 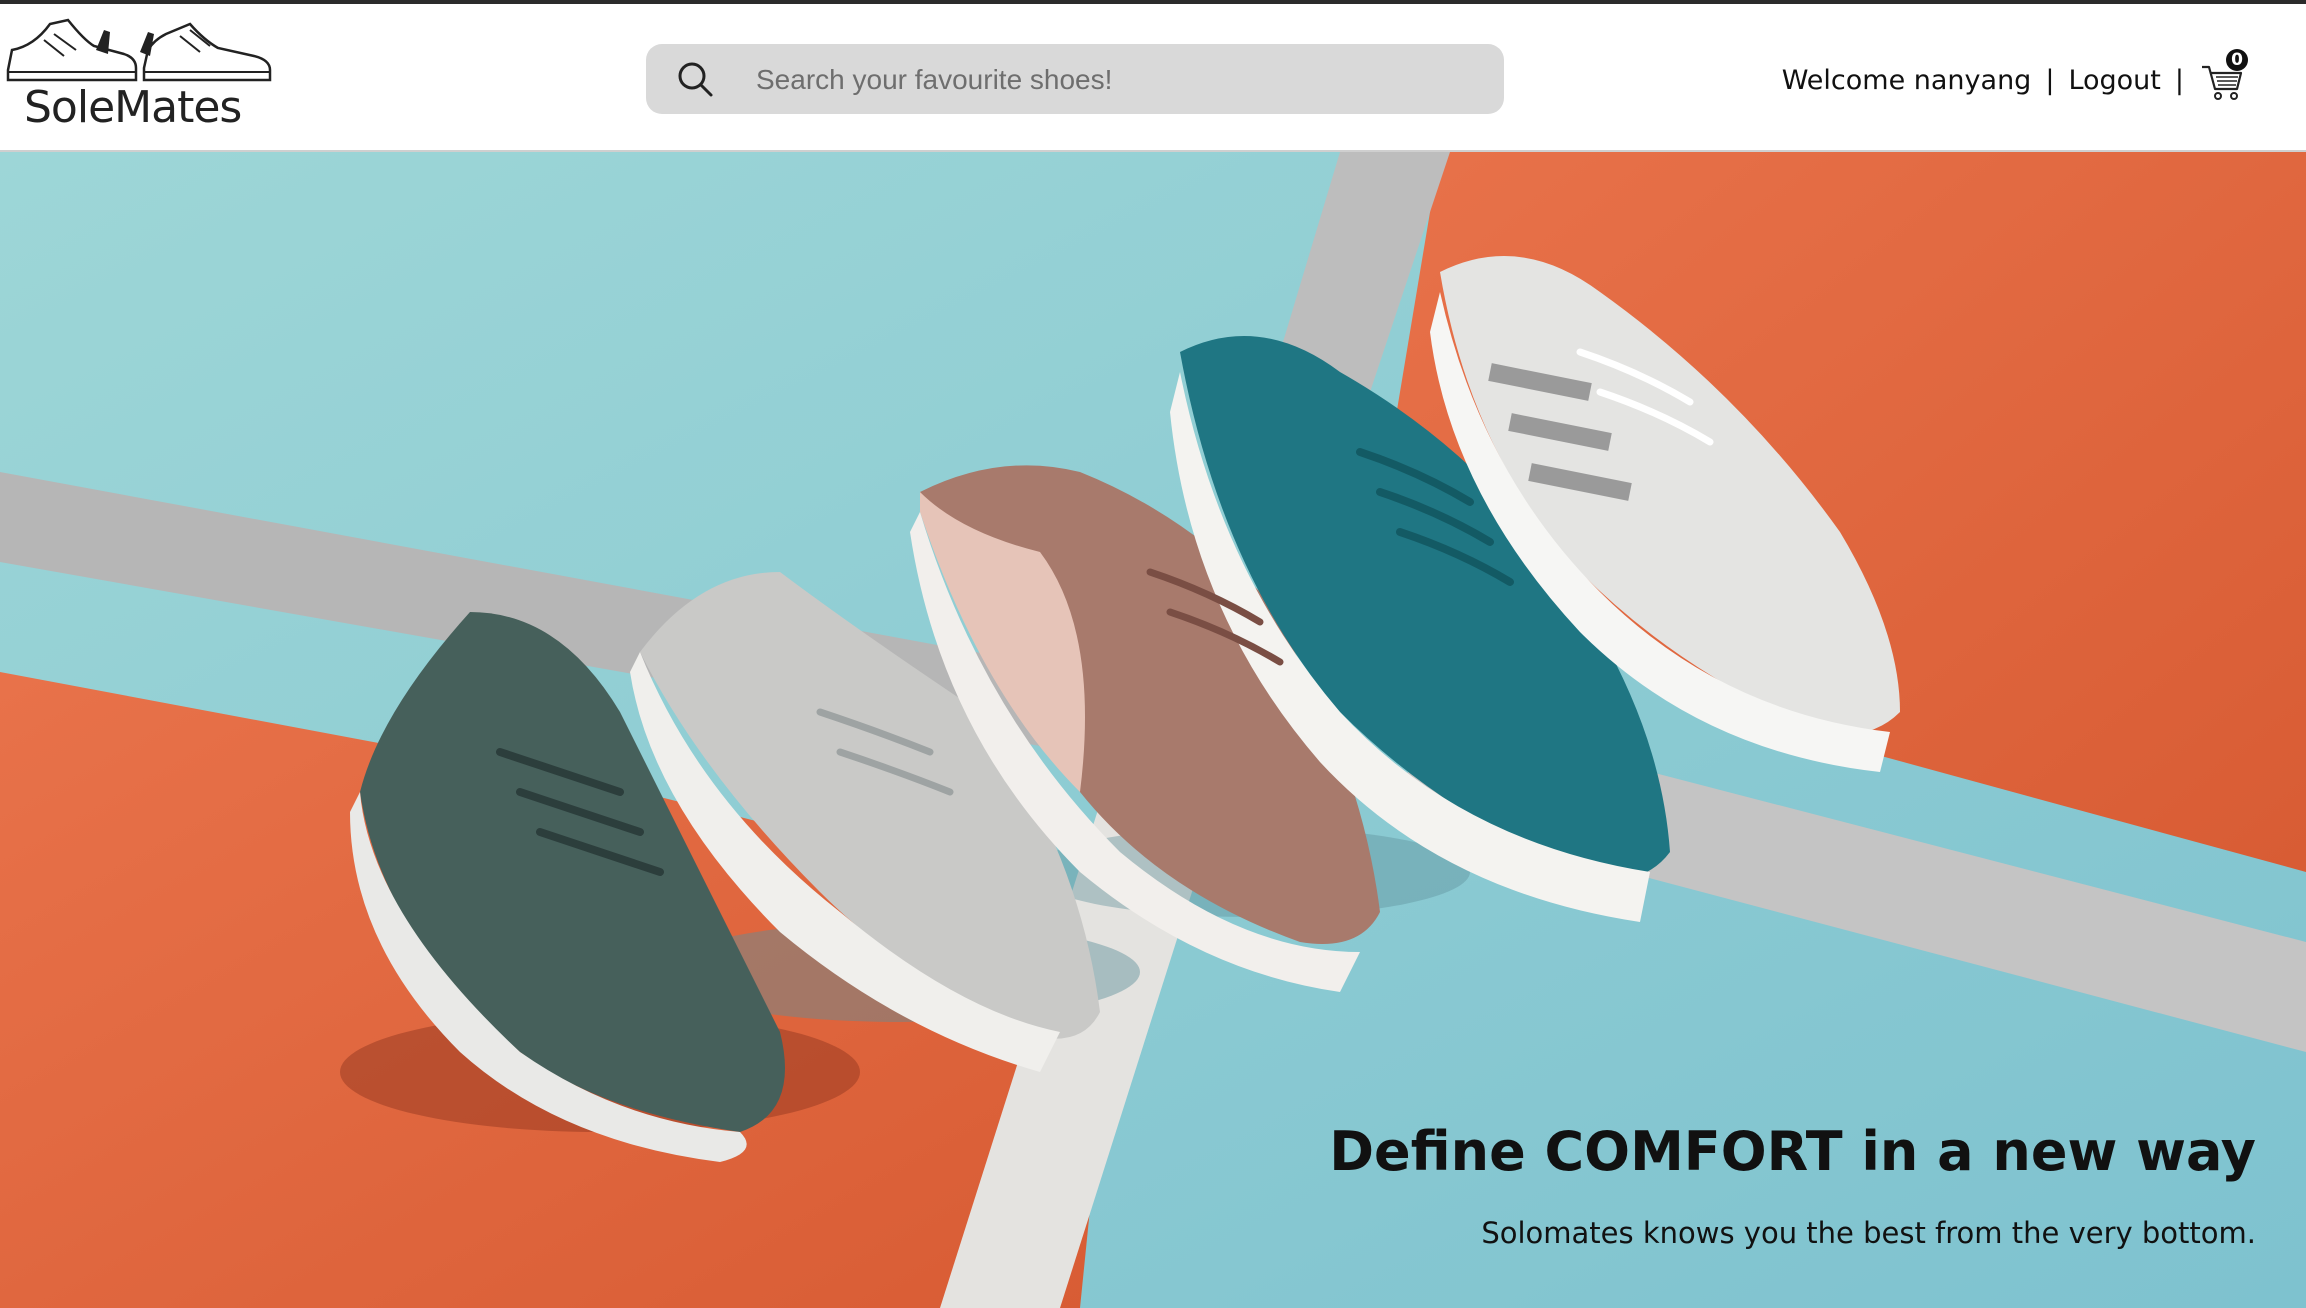 I want to click on search-icon, so click(x=695, y=79).